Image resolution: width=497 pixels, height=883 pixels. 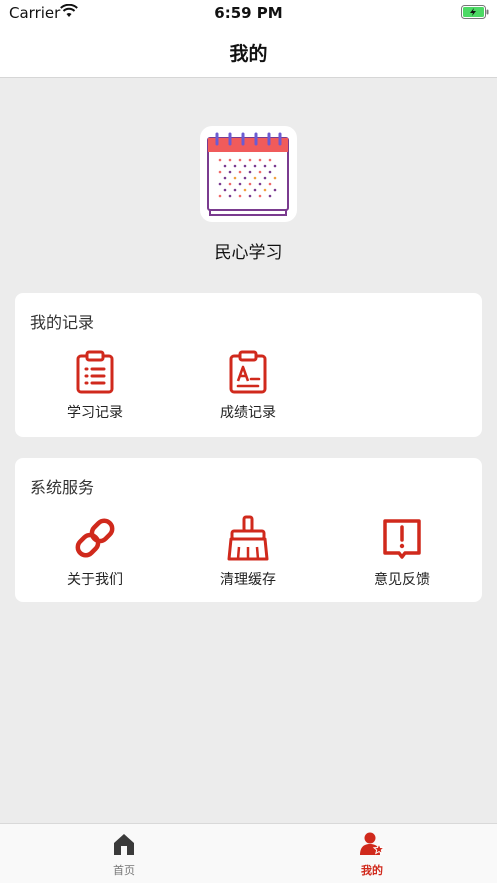 I want to click on status-bar: Carrier 6:59 PM, so click(x=248, y=13).